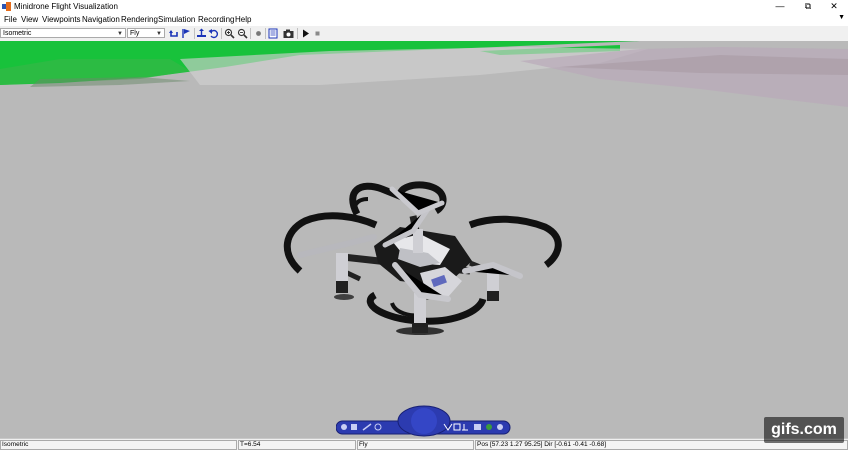 This screenshot has height=450, width=848. Describe the element at coordinates (344, 427) in the screenshot. I see `nav-left-icon` at that location.